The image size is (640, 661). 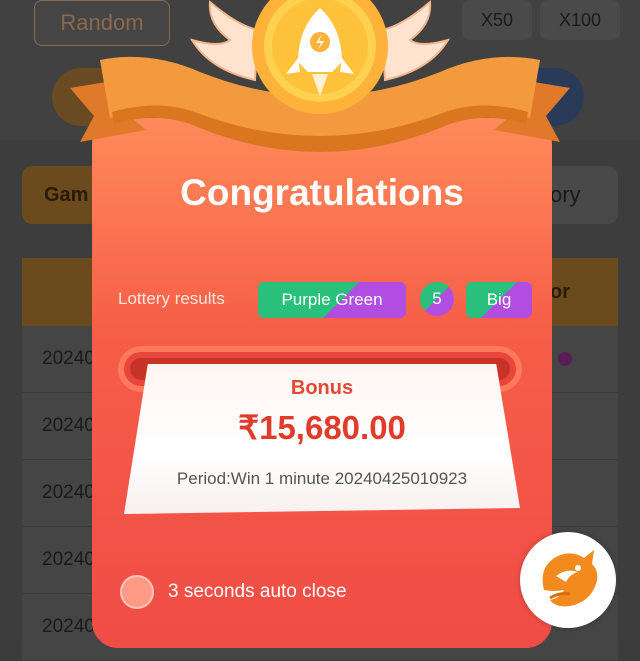 I want to click on period-text: Period:Win 1 minute 20240425010923, so click(x=322, y=478).